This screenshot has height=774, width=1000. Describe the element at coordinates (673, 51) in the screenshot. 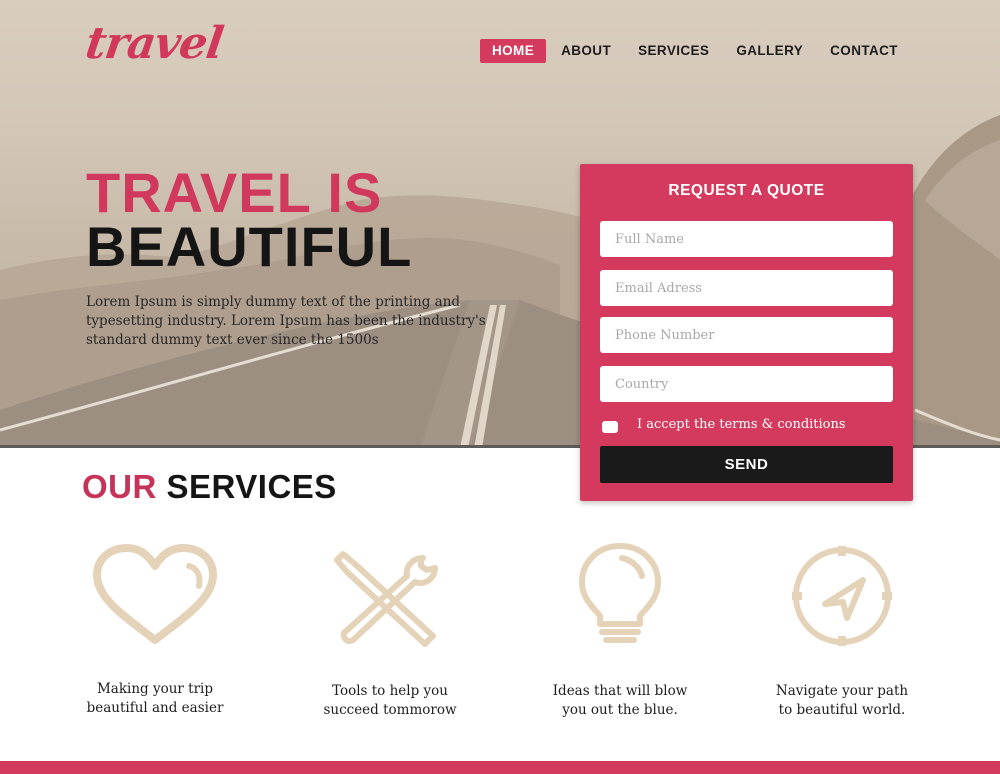

I see `nav-services: SERVICES` at that location.